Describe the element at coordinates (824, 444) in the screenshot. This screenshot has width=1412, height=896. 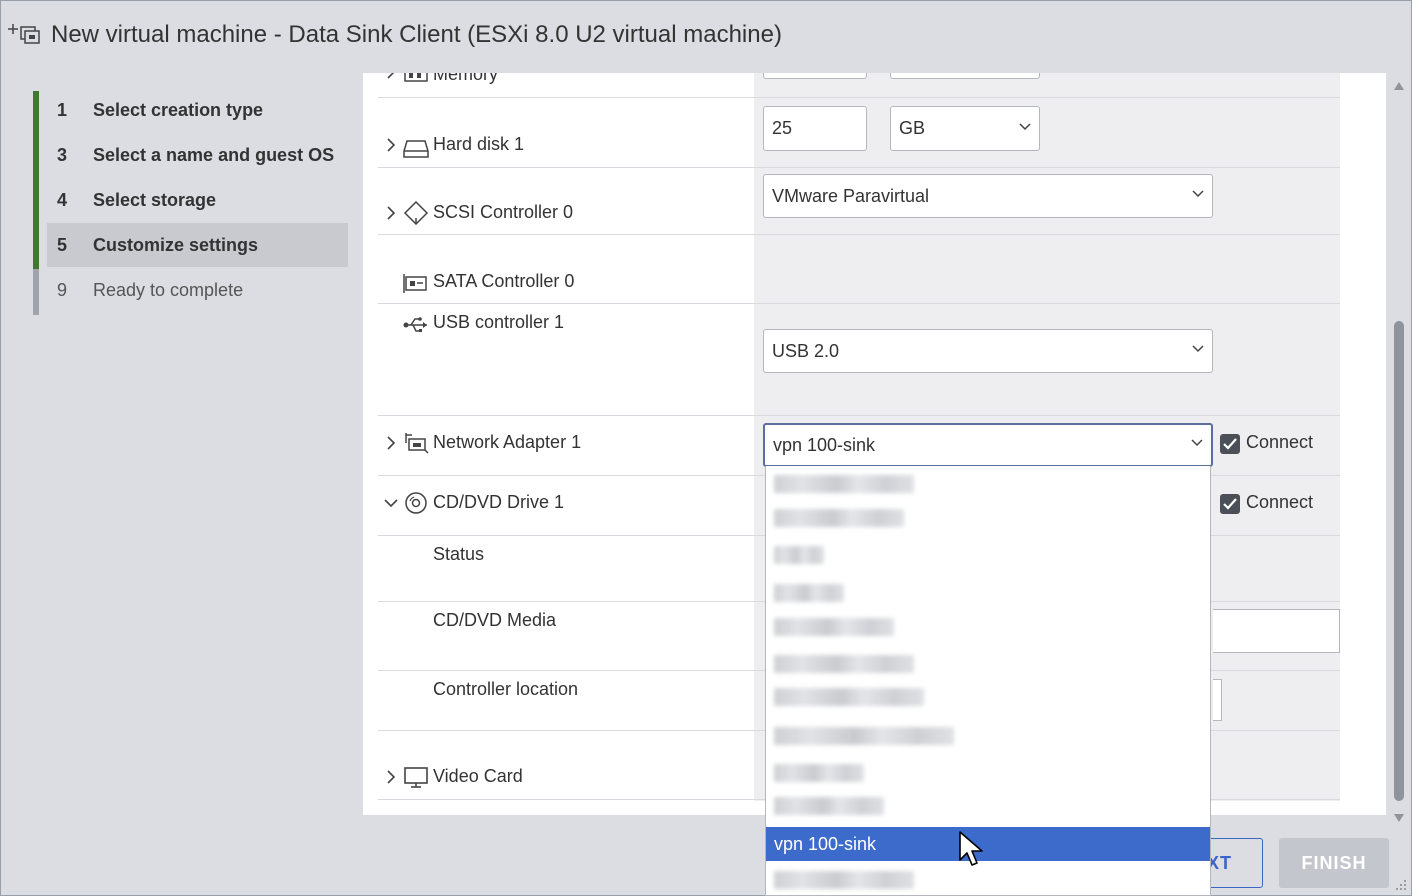
I see `network-select-value: vpn 100-sink` at that location.